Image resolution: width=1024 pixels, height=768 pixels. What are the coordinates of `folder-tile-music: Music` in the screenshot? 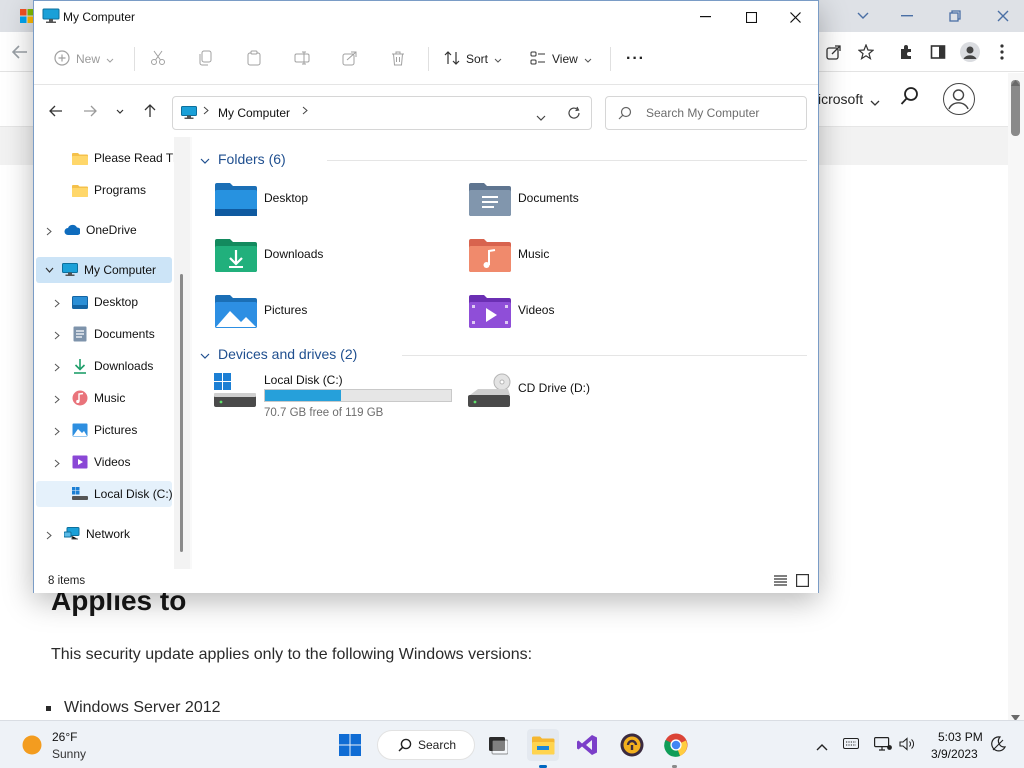 It's located at (588, 259).